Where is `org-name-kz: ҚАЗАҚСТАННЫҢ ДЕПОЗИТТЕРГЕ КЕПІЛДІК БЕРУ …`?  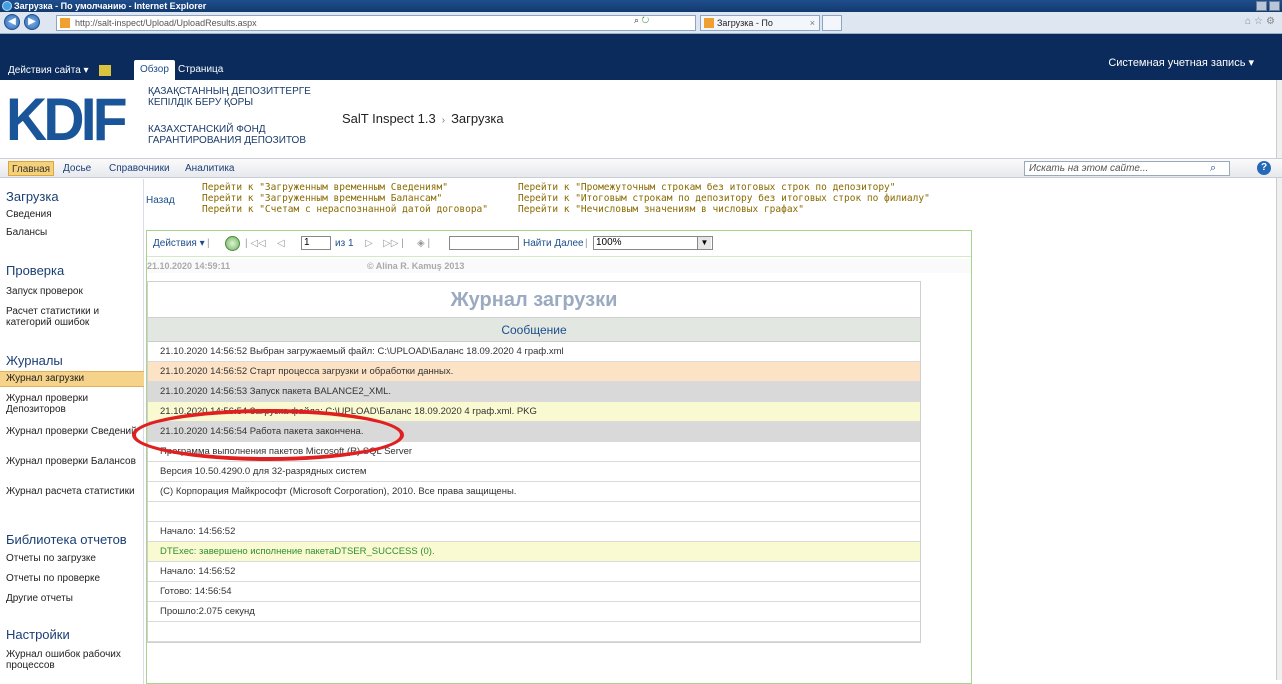 org-name-kz: ҚАЗАҚСТАННЫҢ ДЕПОЗИТТЕРГЕ КЕПІЛДІК БЕРУ … is located at coordinates (229, 97).